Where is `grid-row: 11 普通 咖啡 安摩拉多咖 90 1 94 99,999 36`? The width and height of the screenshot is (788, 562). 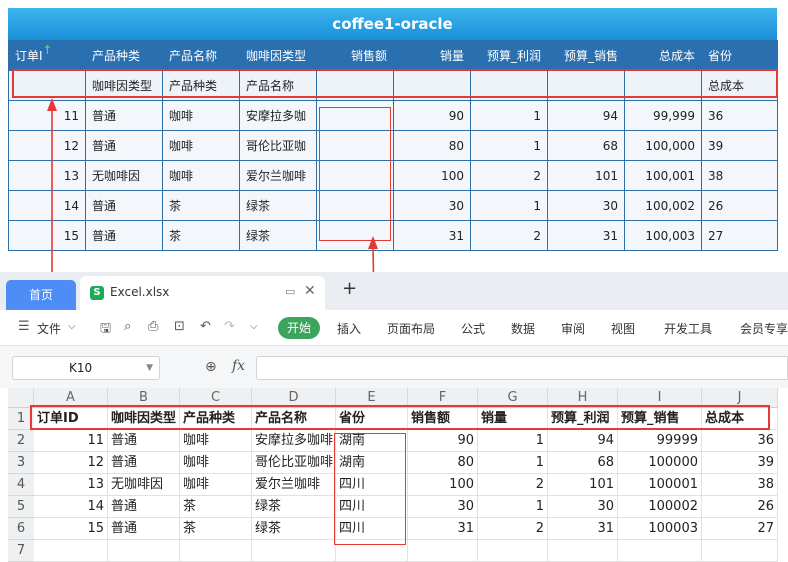
grid-row: 11 普通 咖啡 安摩拉多咖 90 1 94 99,999 36 is located at coordinates (393, 115).